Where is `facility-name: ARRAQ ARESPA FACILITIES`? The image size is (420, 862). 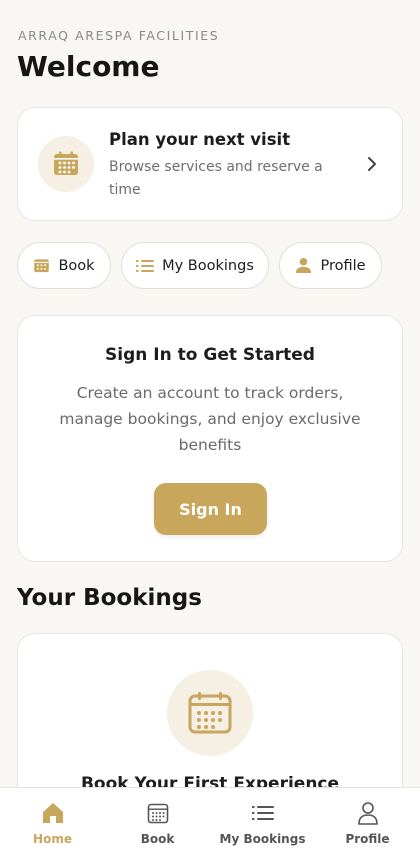
facility-name: ARRAQ ARESPA FACILITIES is located at coordinates (119, 35).